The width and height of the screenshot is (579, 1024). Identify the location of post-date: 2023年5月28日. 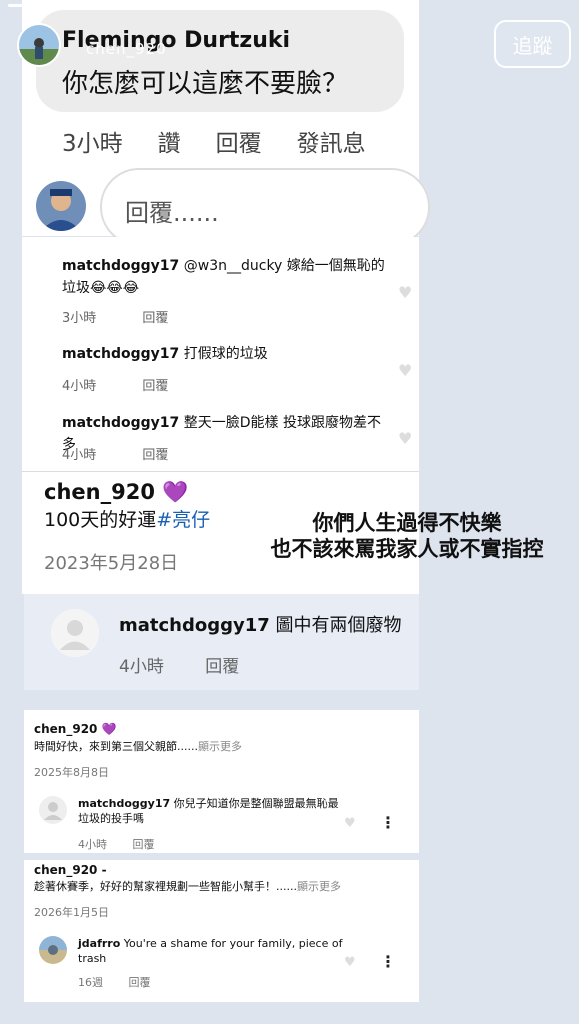
(111, 563).